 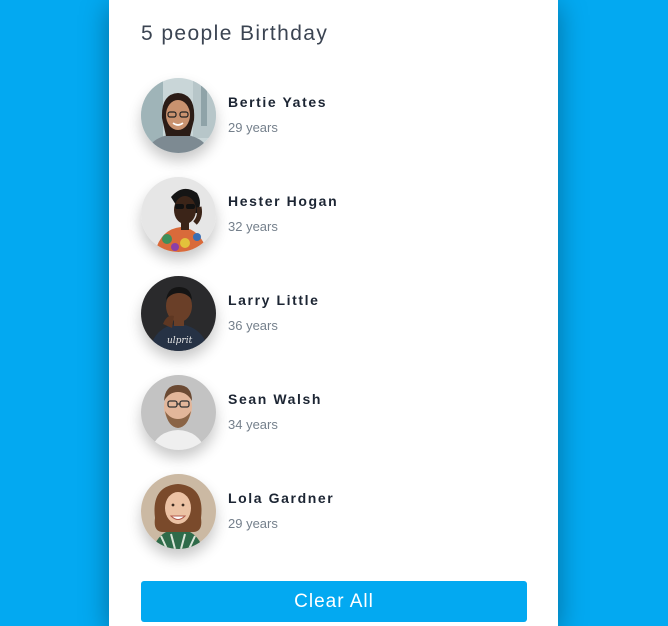 What do you see at coordinates (281, 510) in the screenshot?
I see `person-info: Lola Gardner 29 years` at bounding box center [281, 510].